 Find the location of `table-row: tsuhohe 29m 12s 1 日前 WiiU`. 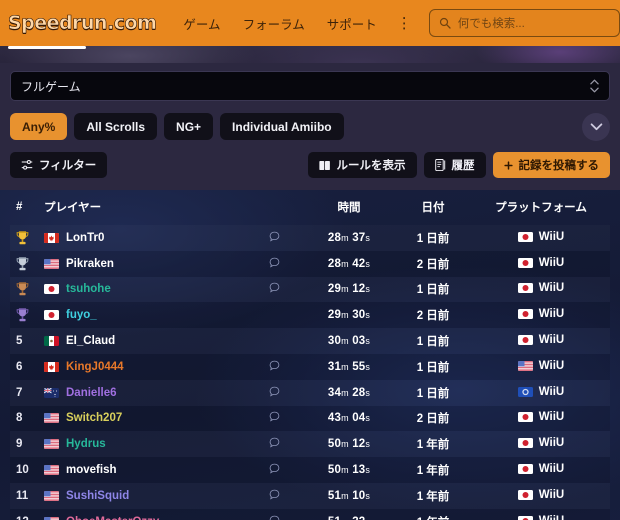

table-row: tsuhohe 29m 12s 1 日前 WiiU is located at coordinates (310, 290).